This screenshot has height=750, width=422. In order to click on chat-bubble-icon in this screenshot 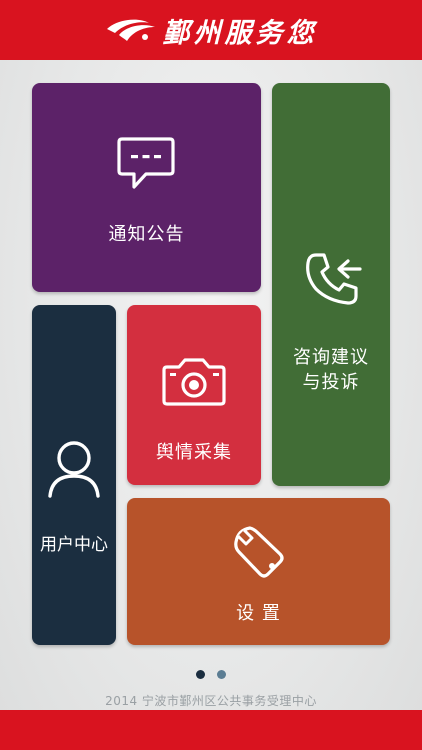, I will do `click(146, 163)`.